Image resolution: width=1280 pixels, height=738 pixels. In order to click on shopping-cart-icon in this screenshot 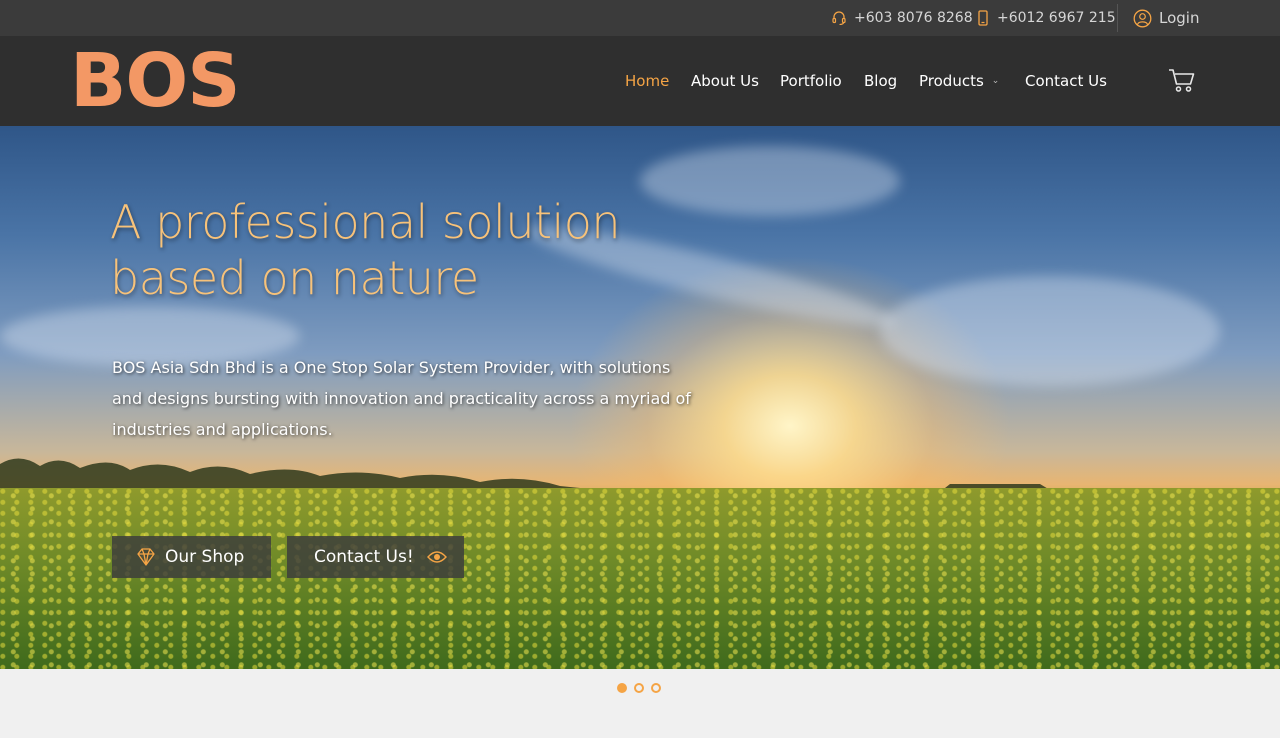, I will do `click(1182, 80)`.